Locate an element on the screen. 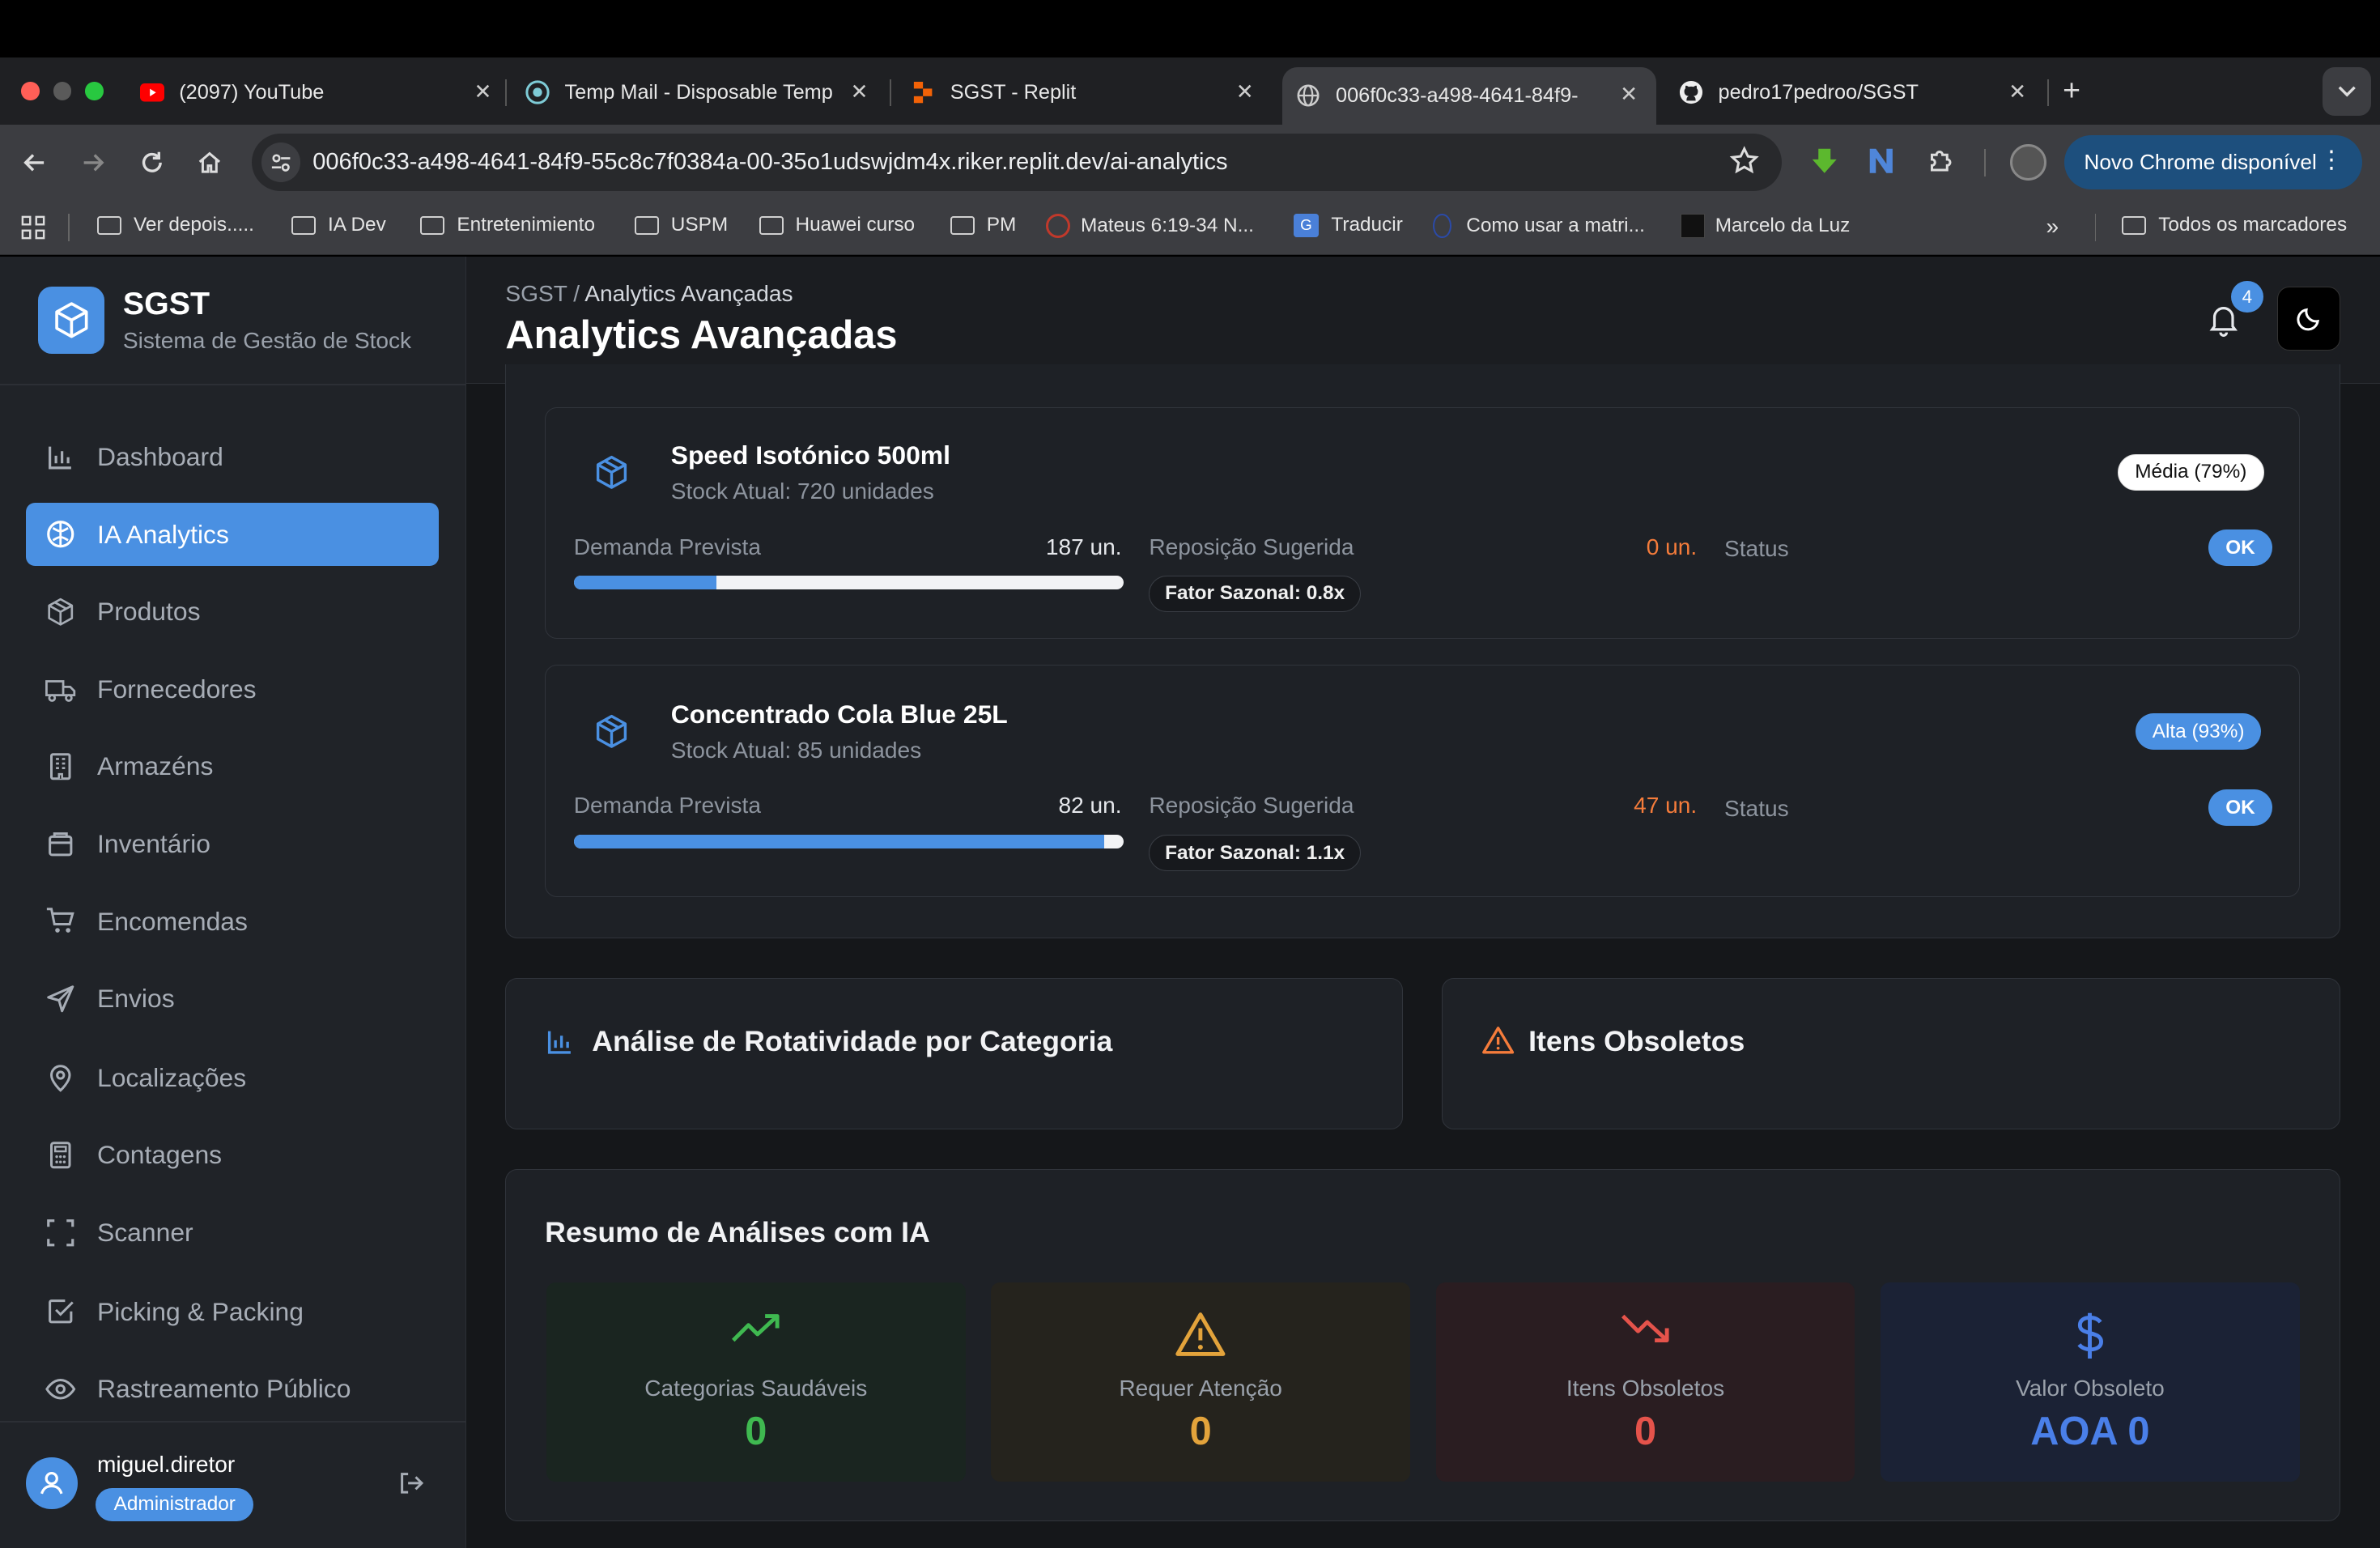 The image size is (2380, 1548). bookmark-link: G Traducir is located at coordinates (1348, 225).